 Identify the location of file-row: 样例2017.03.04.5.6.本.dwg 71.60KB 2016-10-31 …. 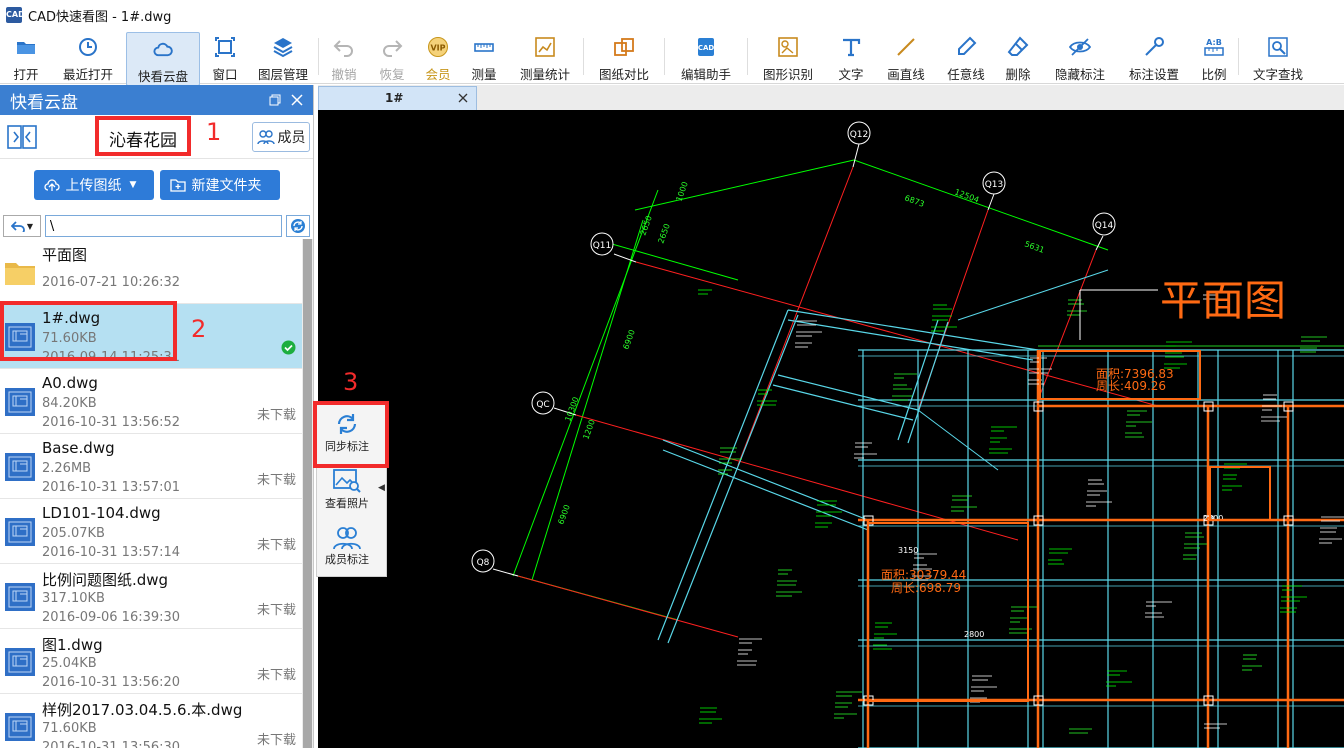
(151, 721).